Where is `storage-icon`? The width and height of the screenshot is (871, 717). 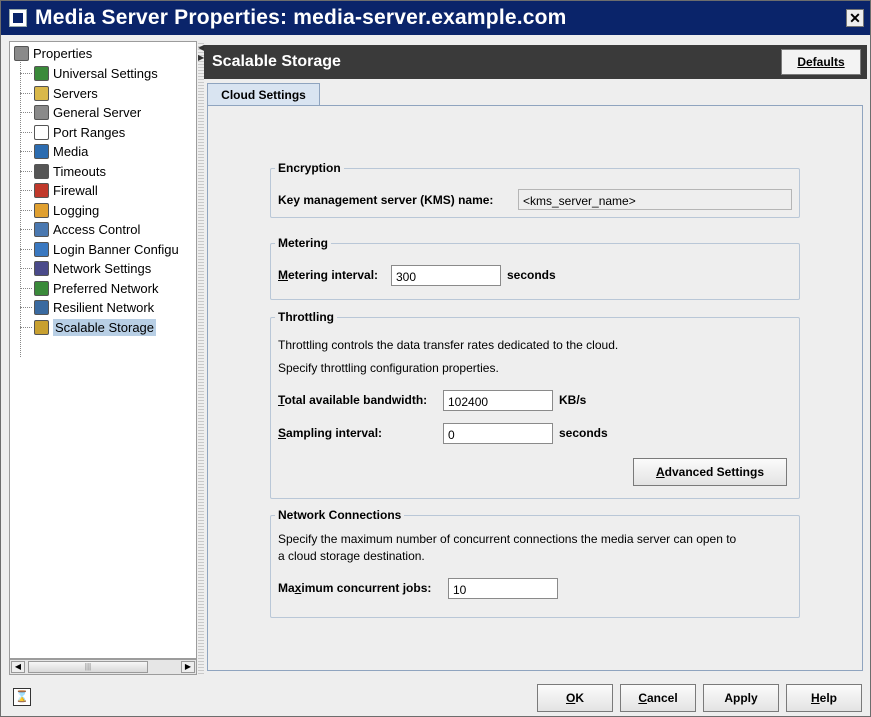
storage-icon is located at coordinates (41, 327).